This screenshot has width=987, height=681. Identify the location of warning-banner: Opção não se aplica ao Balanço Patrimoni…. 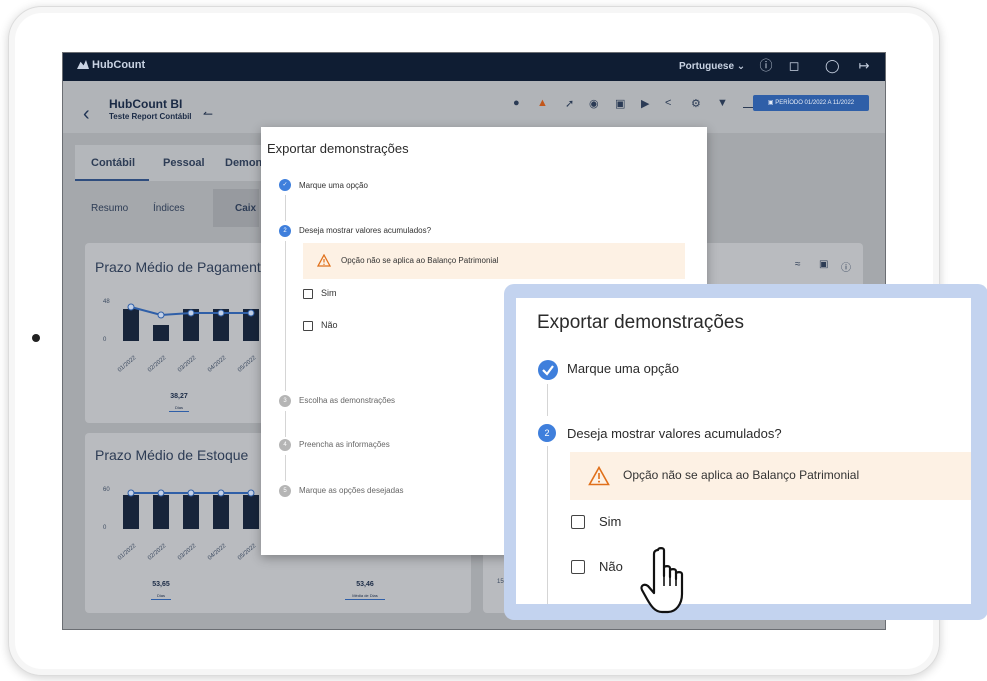
(494, 261).